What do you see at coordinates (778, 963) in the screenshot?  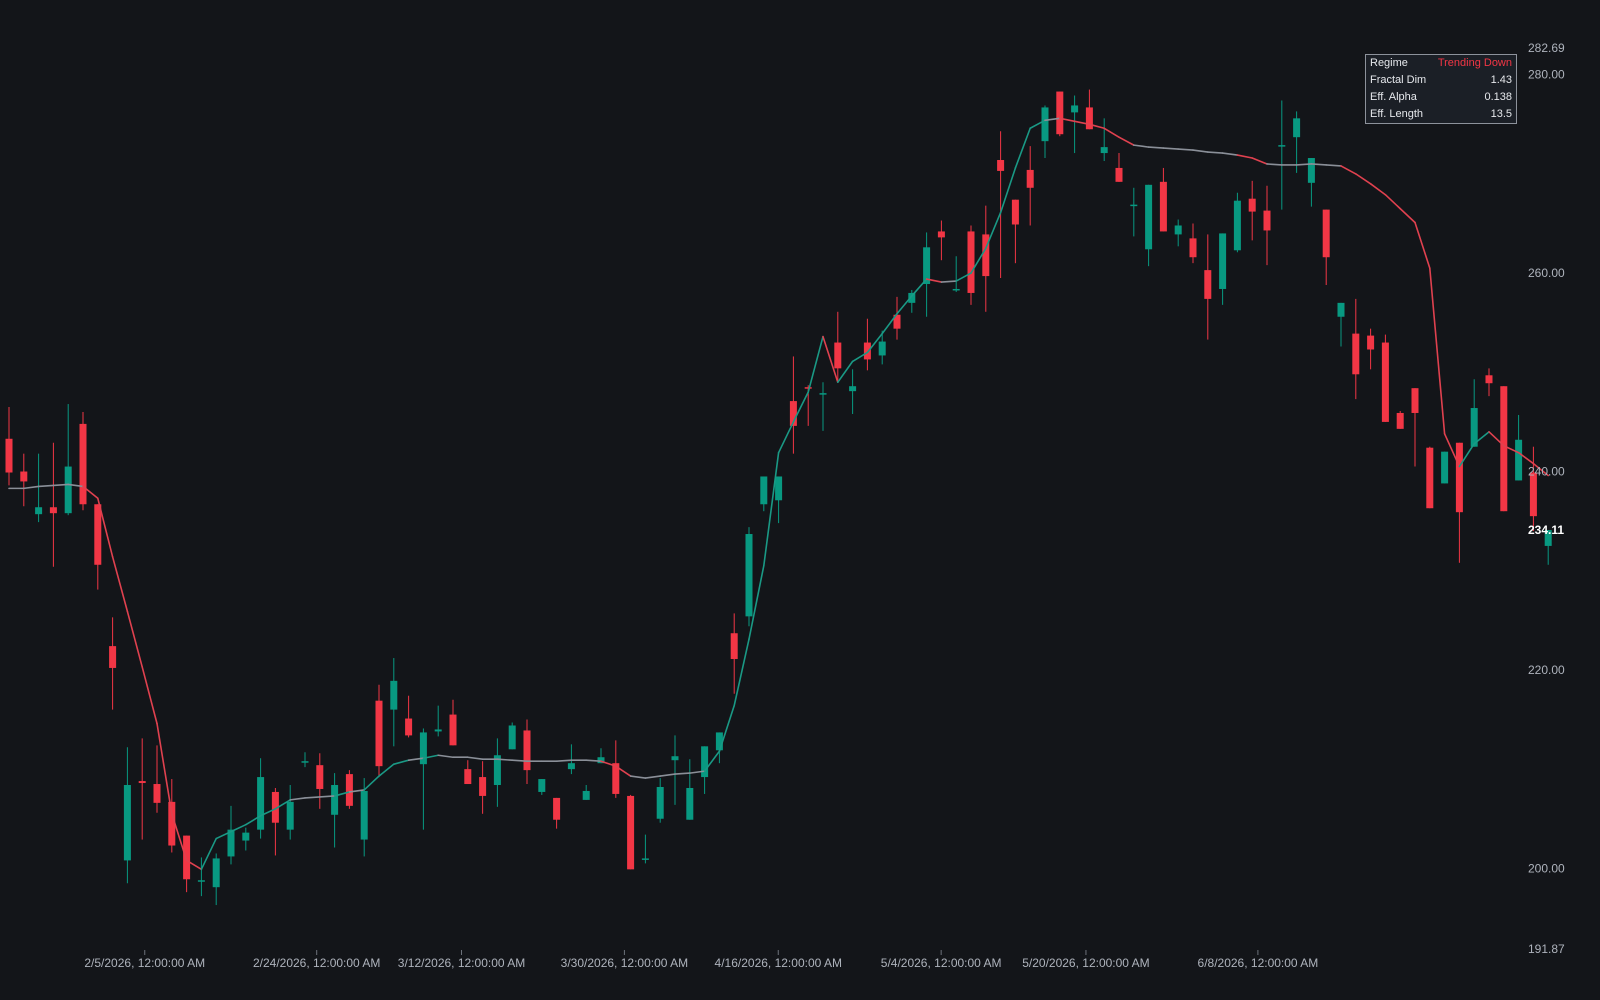 I see `x-tick-label: 4/16/2026, 12:00:00 AM` at bounding box center [778, 963].